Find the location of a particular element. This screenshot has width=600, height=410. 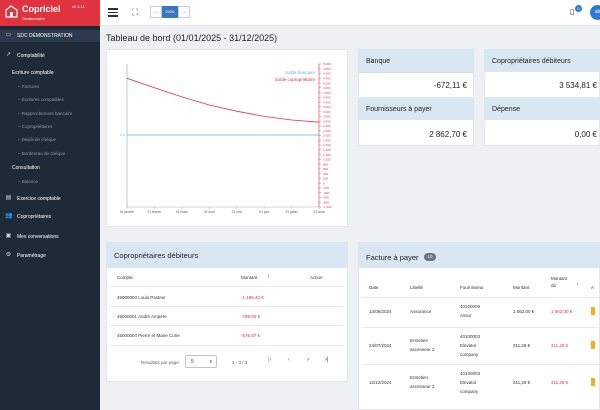

sidebar-item-ecritures: – Écritures comptables is located at coordinates (68, 100).